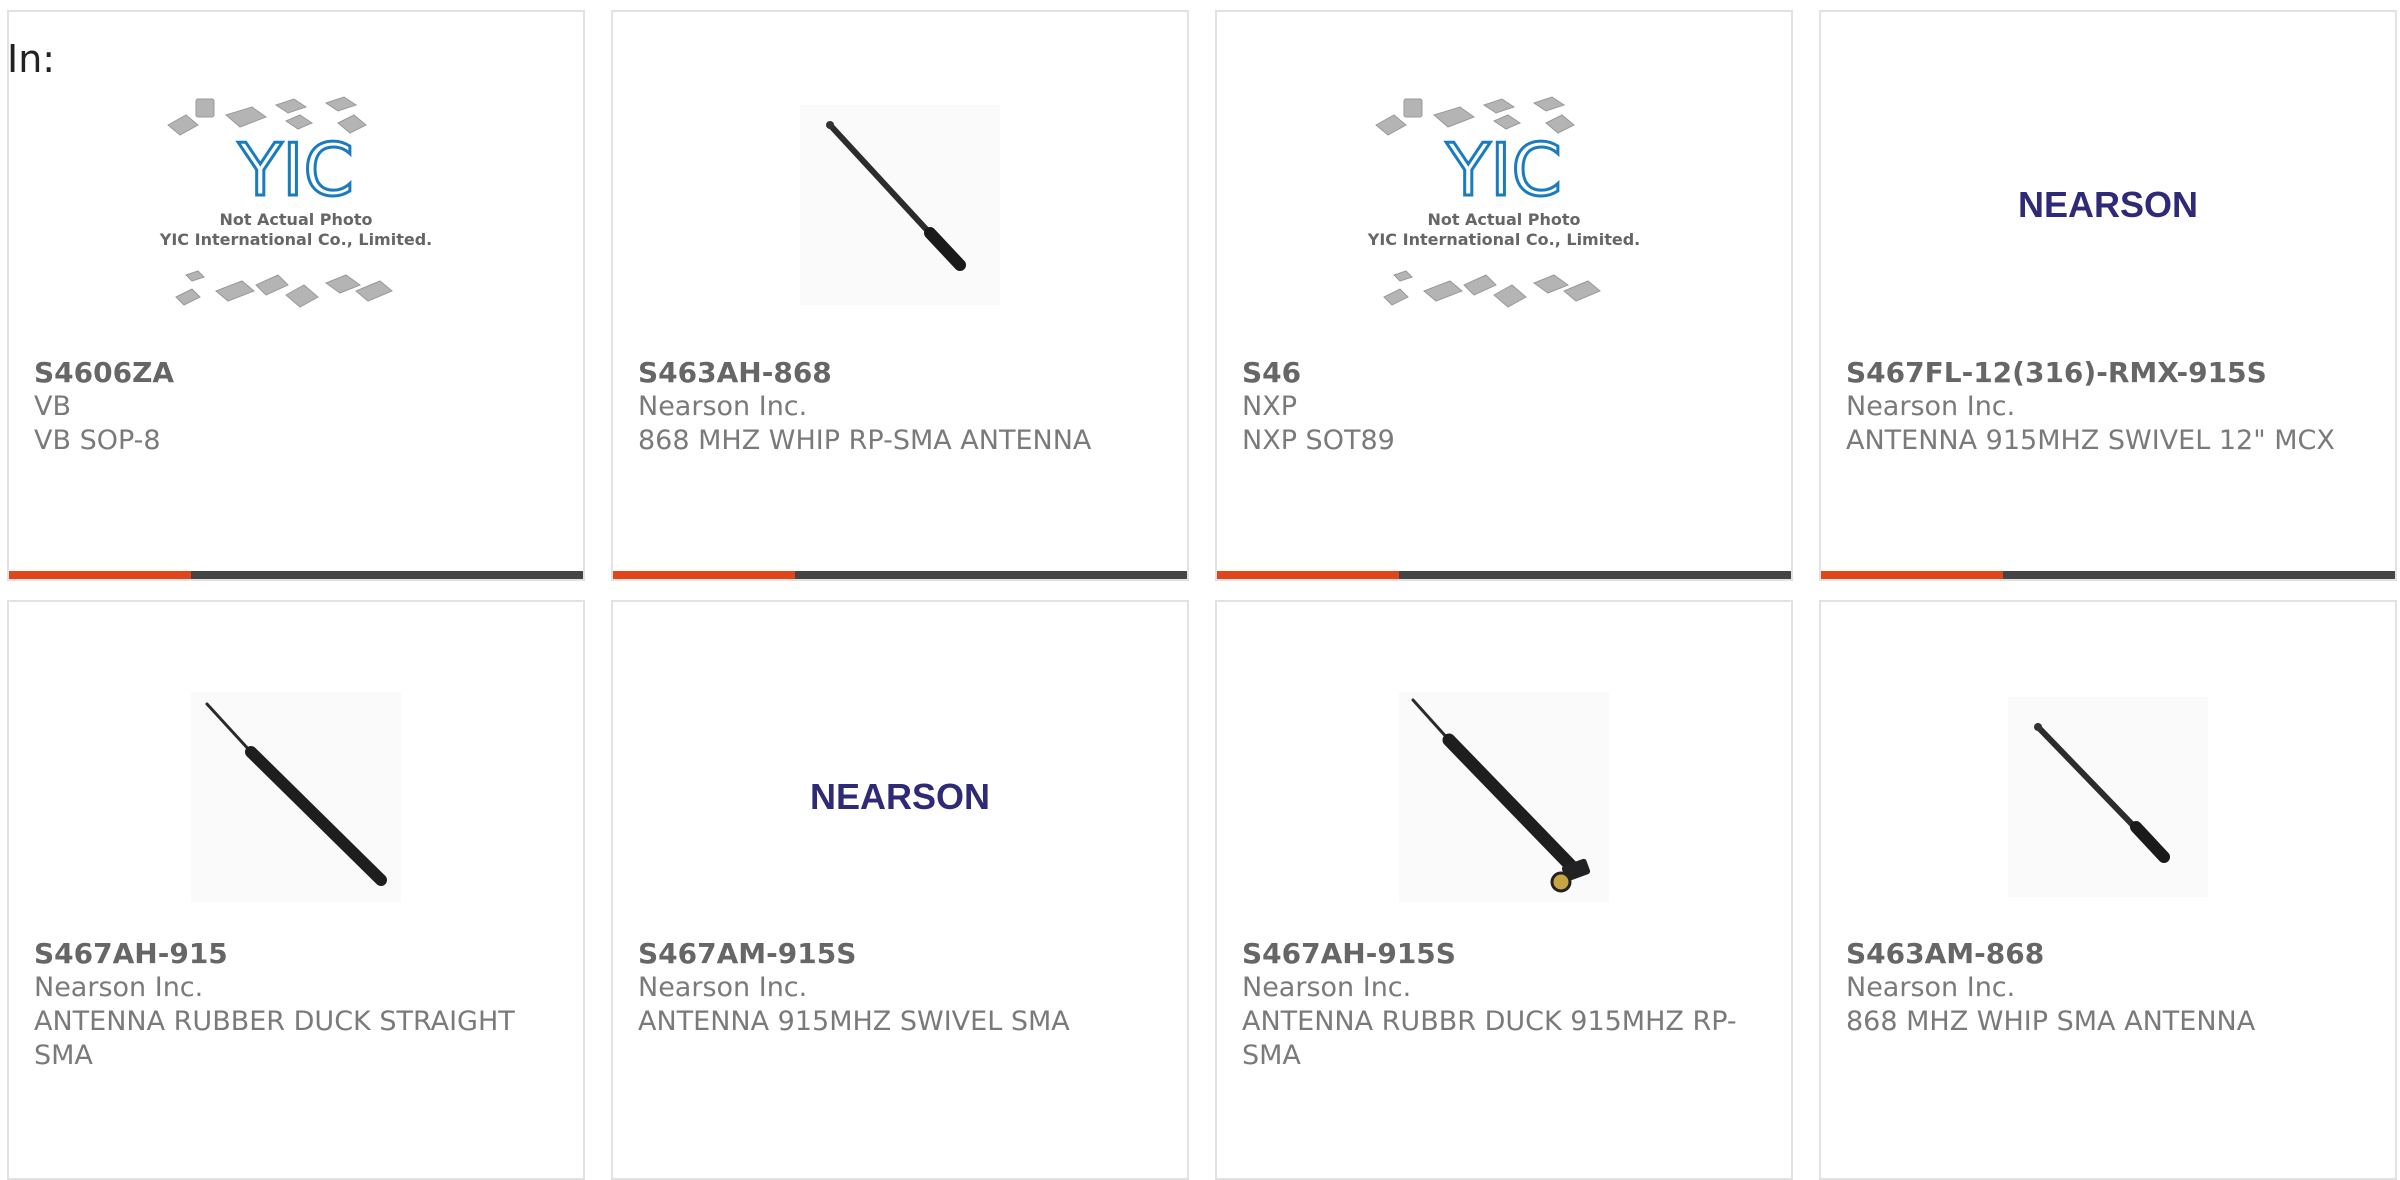  What do you see at coordinates (2051, 1021) in the screenshot?
I see `description: 868 MHZ WHIP SMA ANTENNA` at bounding box center [2051, 1021].